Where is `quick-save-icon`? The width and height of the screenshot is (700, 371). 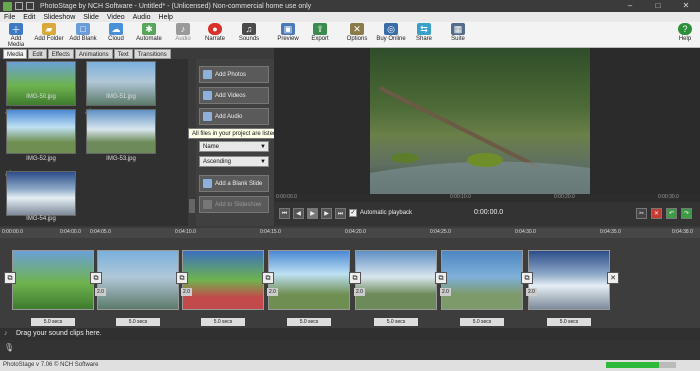
quick-save-icon is located at coordinates (19, 6).